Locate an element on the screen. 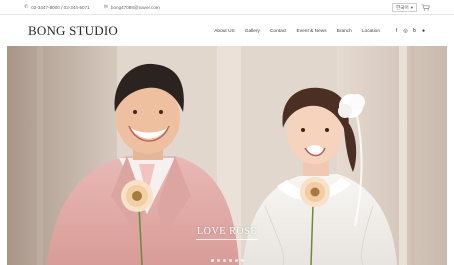 The height and width of the screenshot is (265, 454). cart-icon is located at coordinates (425, 7).